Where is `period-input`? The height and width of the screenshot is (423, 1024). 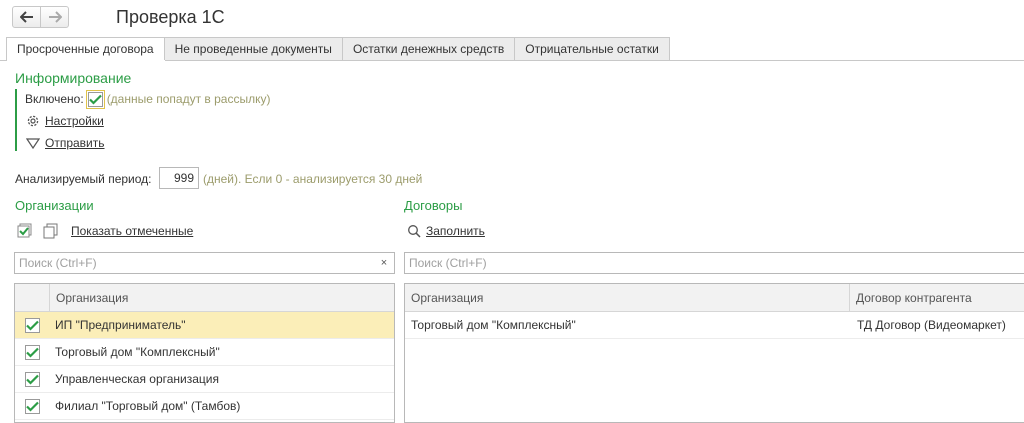
period-input is located at coordinates (179, 178).